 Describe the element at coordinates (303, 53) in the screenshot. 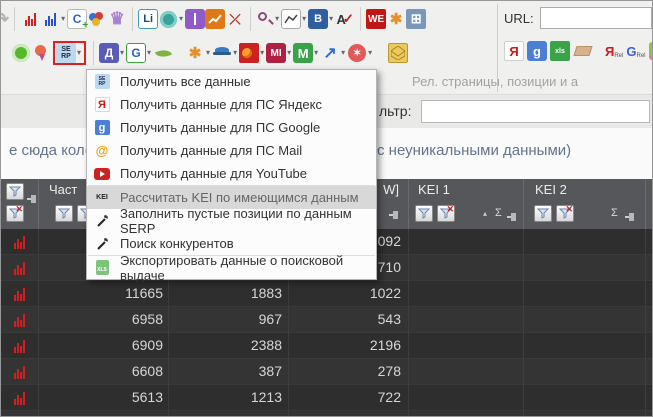

I see `m-icon: M` at that location.